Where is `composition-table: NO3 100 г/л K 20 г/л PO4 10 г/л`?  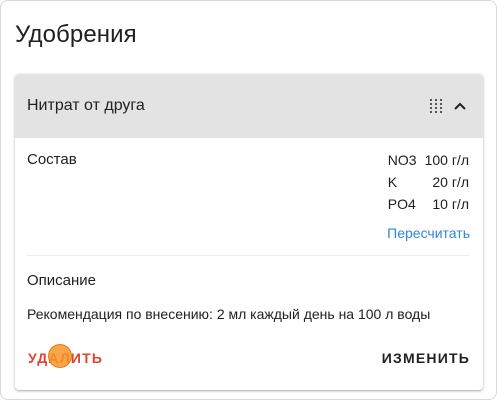 composition-table: NO3 100 г/л K 20 г/л PO4 10 г/л is located at coordinates (428, 182).